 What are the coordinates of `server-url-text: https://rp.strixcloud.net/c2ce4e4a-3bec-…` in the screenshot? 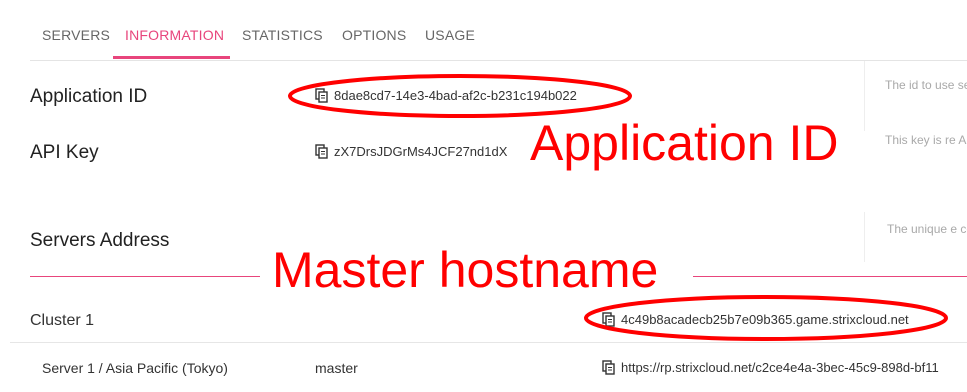 It's located at (780, 367).